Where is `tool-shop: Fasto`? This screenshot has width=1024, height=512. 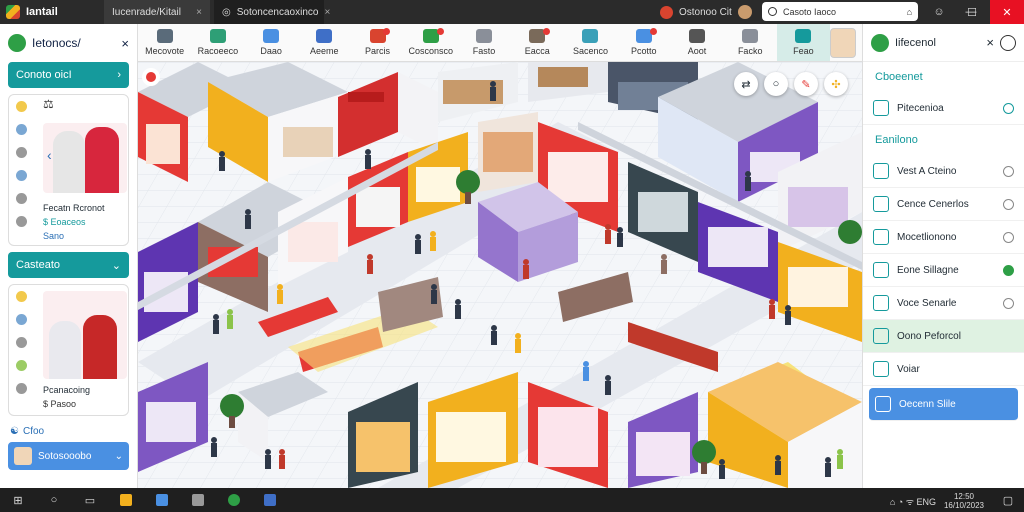 tool-shop: Fasto is located at coordinates (483, 42).